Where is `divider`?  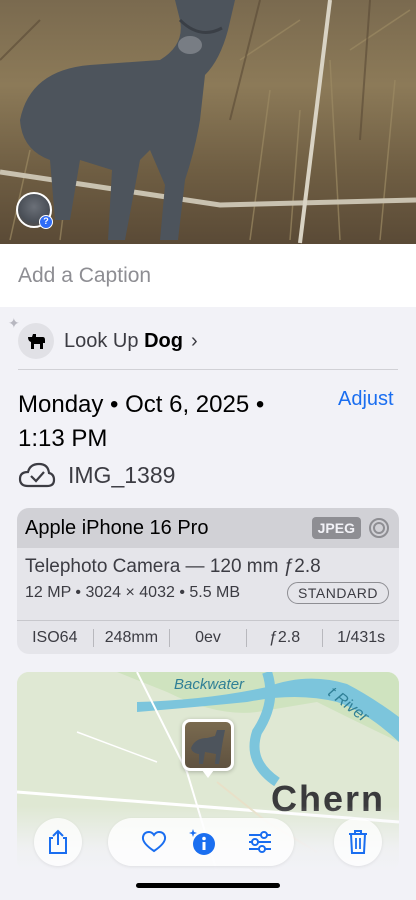 divider is located at coordinates (208, 369).